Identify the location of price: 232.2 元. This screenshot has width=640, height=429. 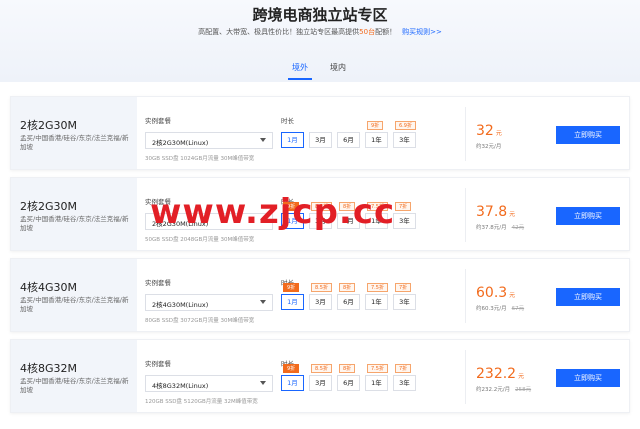
(500, 374).